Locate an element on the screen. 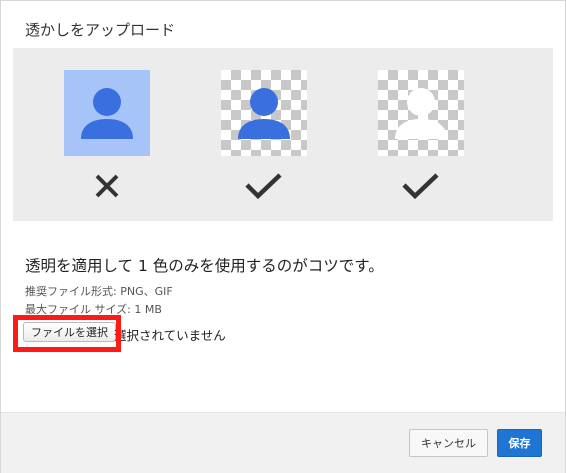  save-button: 保存 is located at coordinates (519, 443).